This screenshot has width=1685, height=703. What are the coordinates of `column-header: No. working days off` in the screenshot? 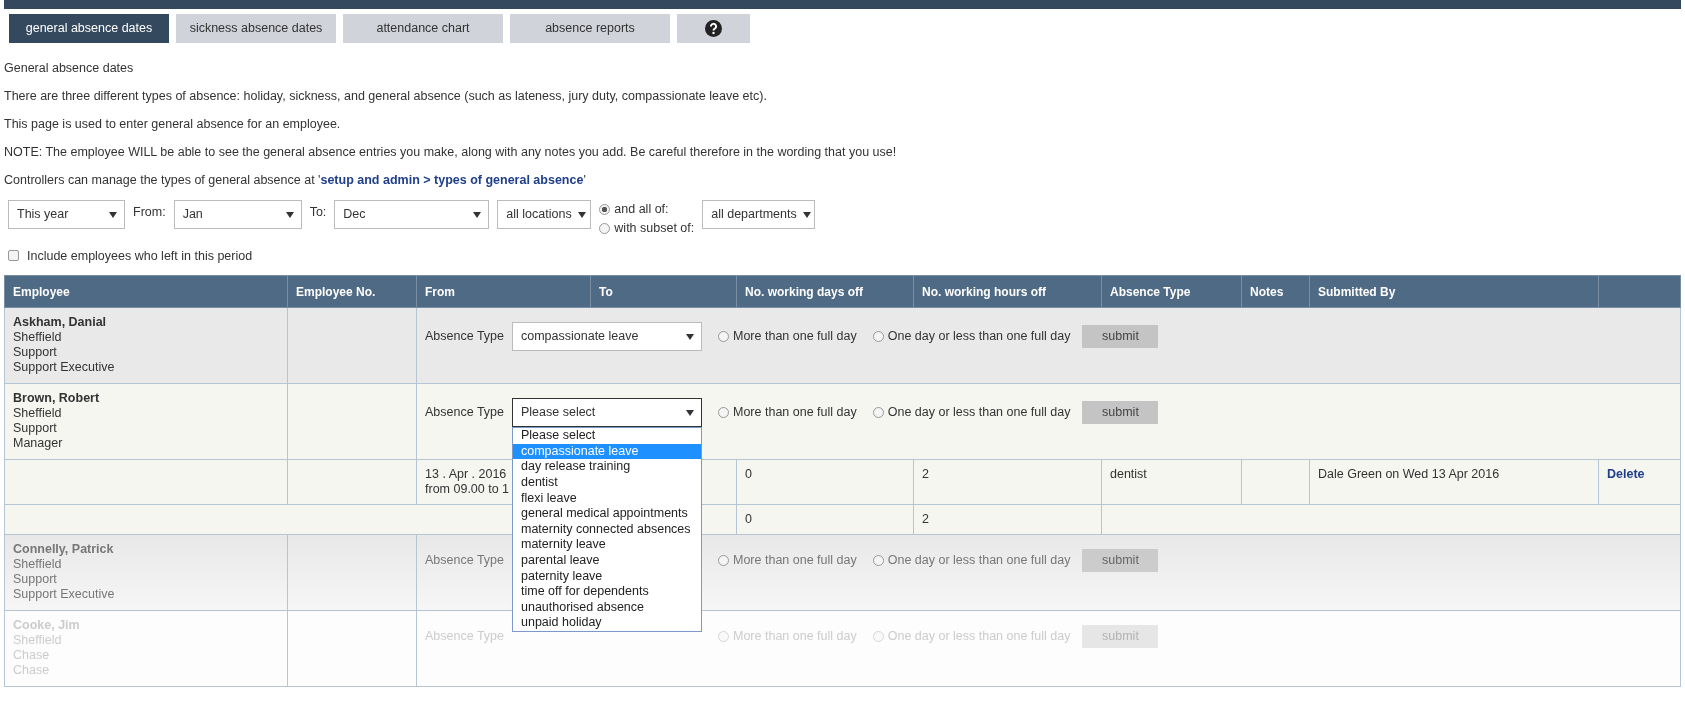 It's located at (825, 291).